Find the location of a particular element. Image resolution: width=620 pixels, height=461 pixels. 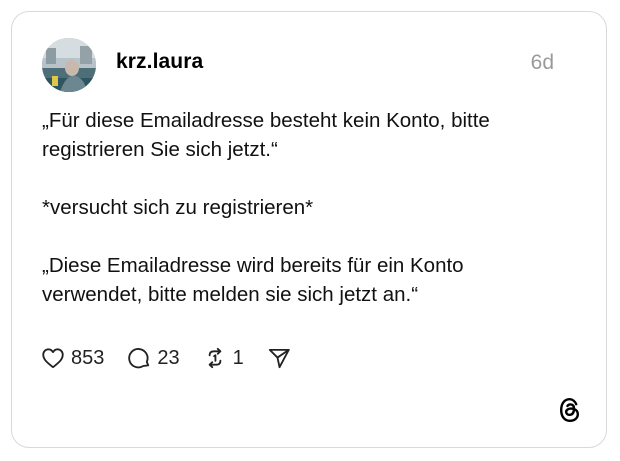

heart-icon is located at coordinates (53, 358).